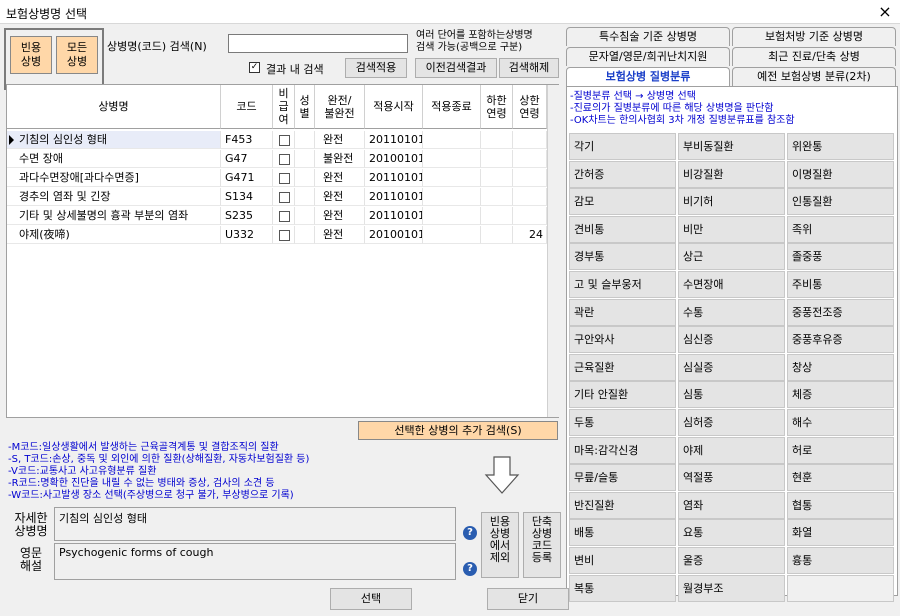  What do you see at coordinates (840, 533) in the screenshot?
I see `category-button: 화열` at bounding box center [840, 533].